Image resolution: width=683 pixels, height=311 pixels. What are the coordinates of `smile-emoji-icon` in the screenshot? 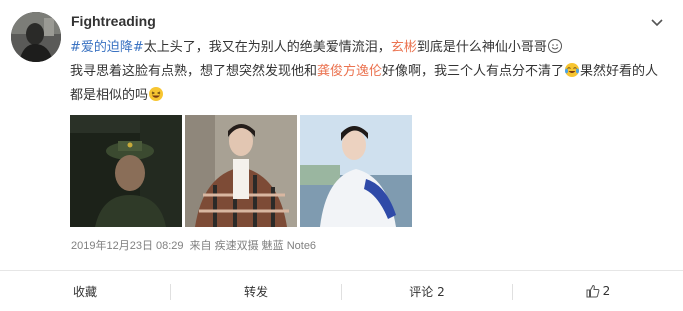 It's located at (554, 46).